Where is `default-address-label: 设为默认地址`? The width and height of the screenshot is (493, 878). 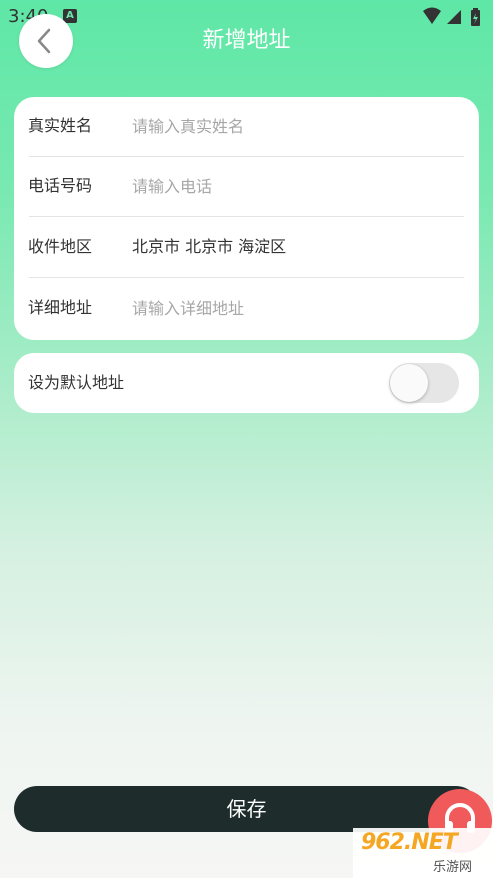 default-address-label: 设为默认地址 is located at coordinates (76, 382).